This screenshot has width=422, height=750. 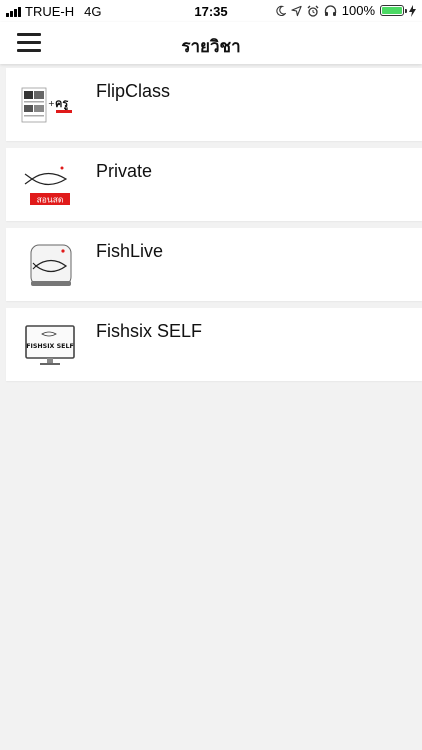 What do you see at coordinates (358, 10) in the screenshot?
I see `battery-percent: 100%` at bounding box center [358, 10].